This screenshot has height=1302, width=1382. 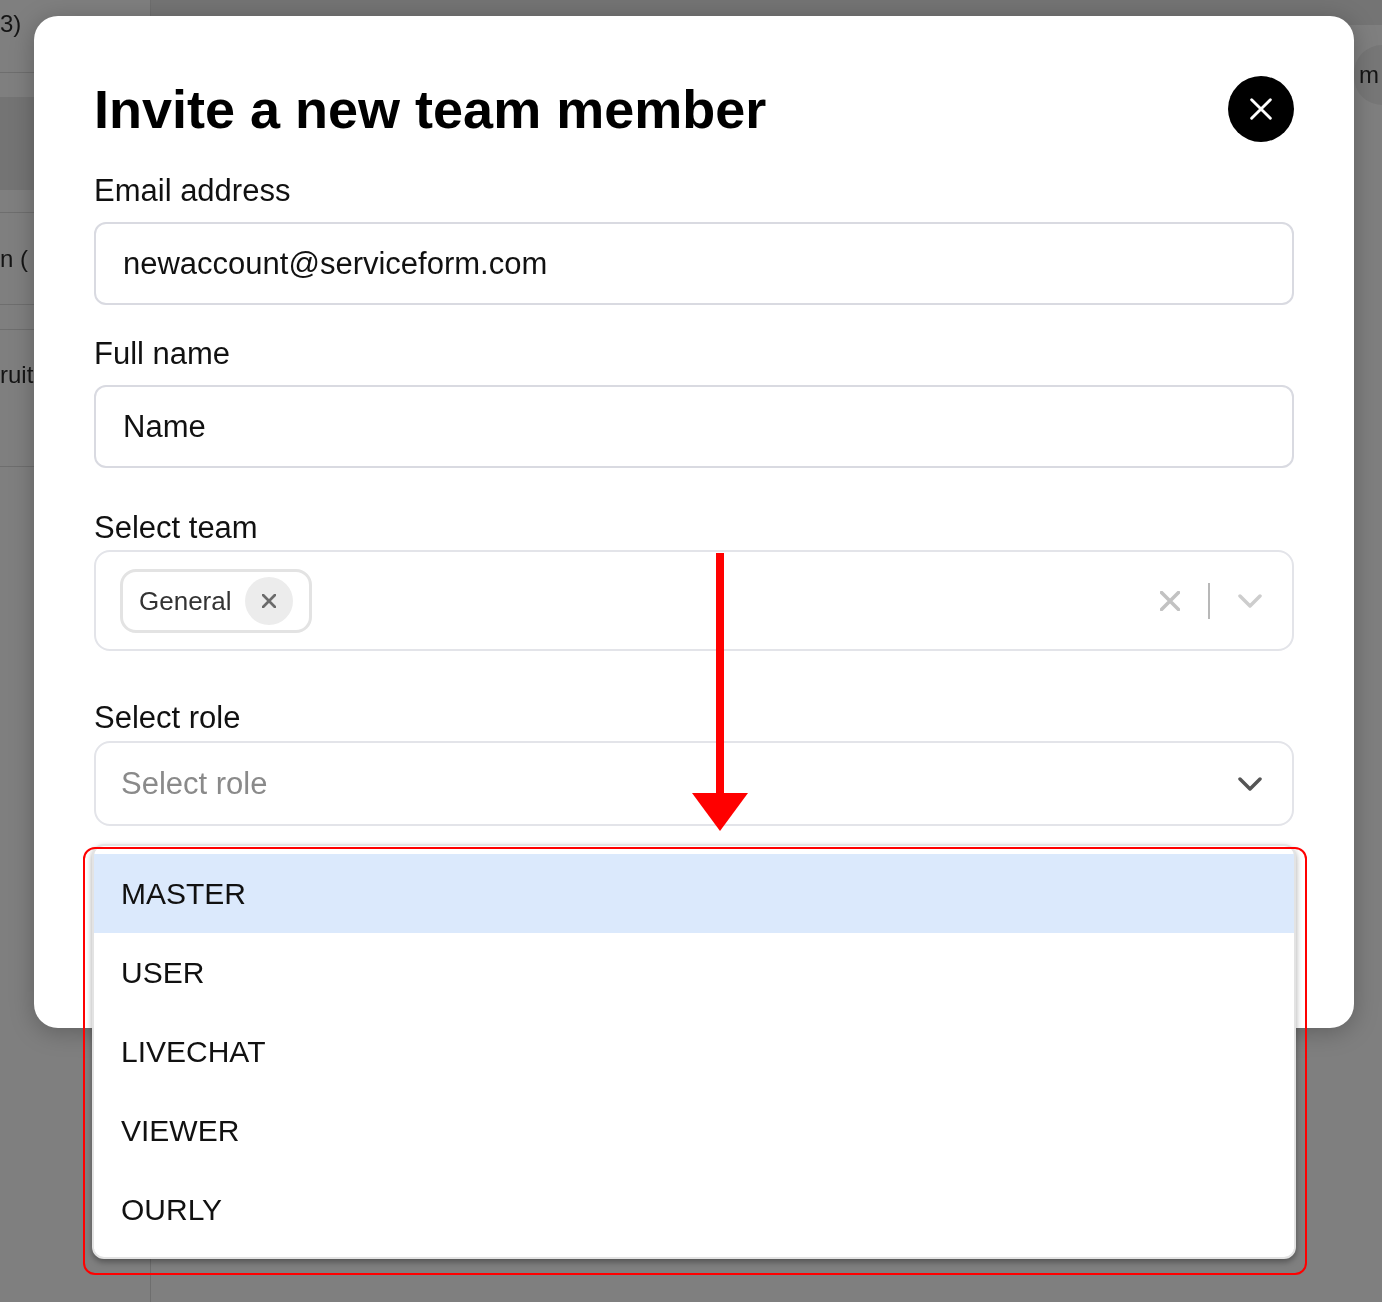 What do you see at coordinates (430, 109) in the screenshot?
I see `dialog-title: Invite a new team member` at bounding box center [430, 109].